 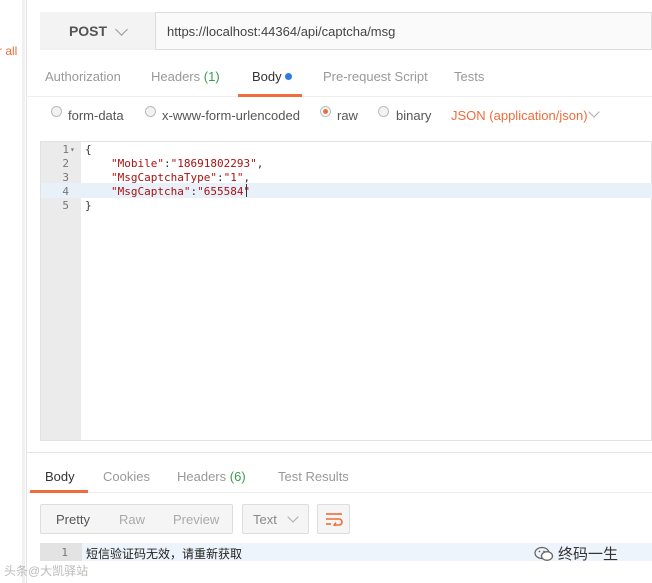 I want to click on tab-headers-label: Headers, so click(x=176, y=76).